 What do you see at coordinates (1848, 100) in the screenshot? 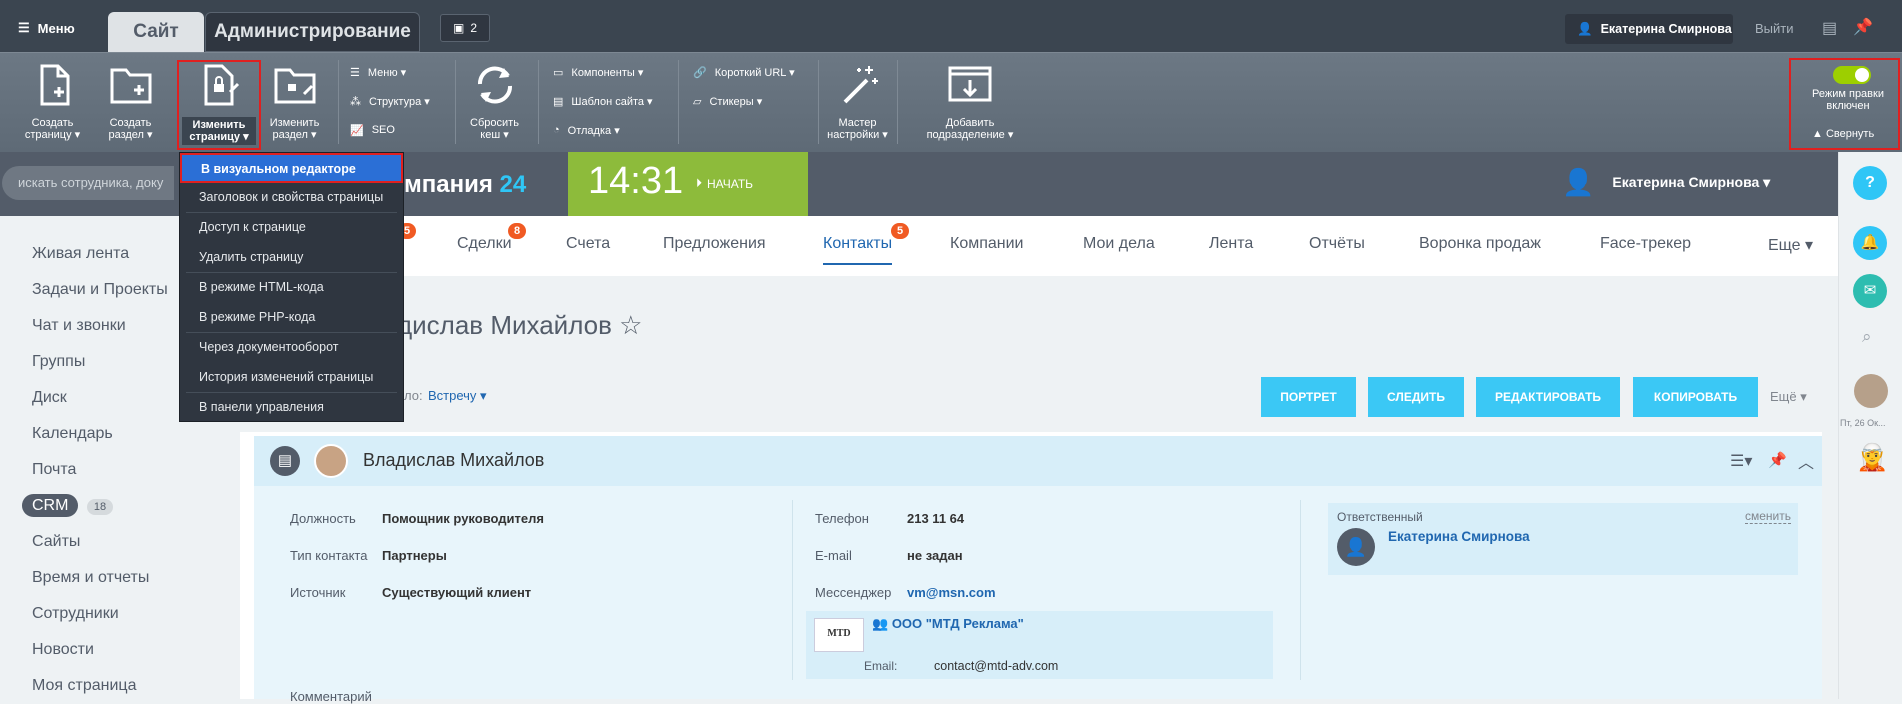
I see `edit-mode-label: Режим правки включен` at bounding box center [1848, 100].